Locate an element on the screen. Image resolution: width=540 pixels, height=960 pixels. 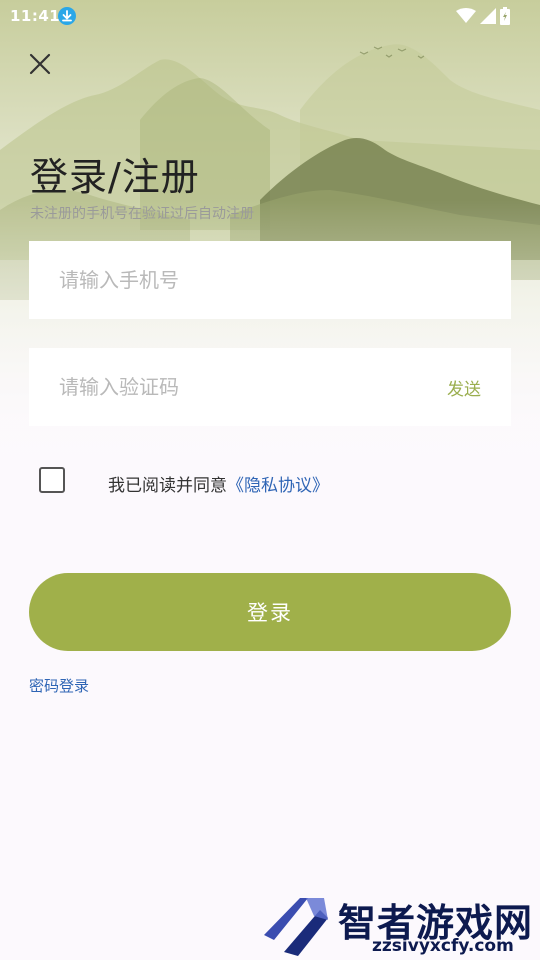
page-title: 登录/注册 is located at coordinates (115, 177).